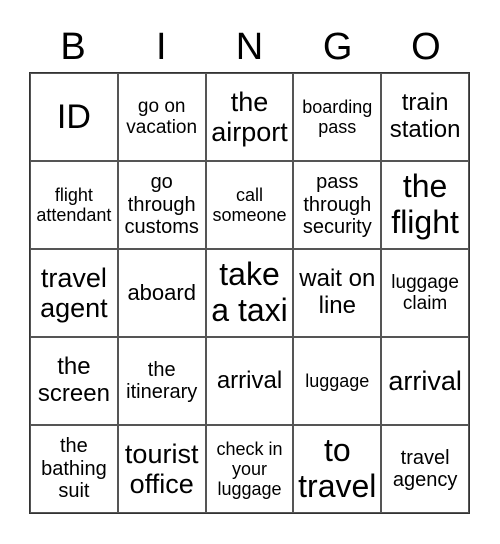 The image size is (500, 544). What do you see at coordinates (74, 117) in the screenshot?
I see `bingo-cell: ID` at bounding box center [74, 117].